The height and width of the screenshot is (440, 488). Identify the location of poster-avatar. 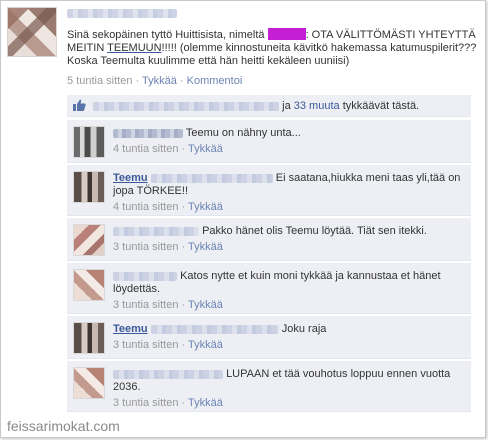
(32, 32).